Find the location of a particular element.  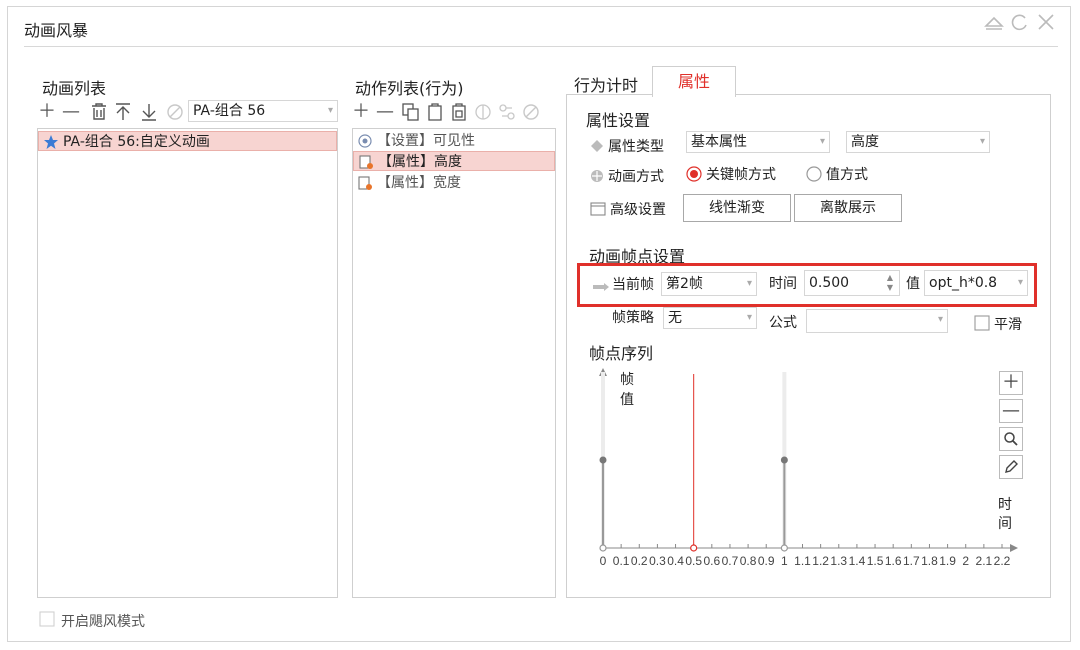

chart-y-axis-label: 帧 值 is located at coordinates (627, 390).